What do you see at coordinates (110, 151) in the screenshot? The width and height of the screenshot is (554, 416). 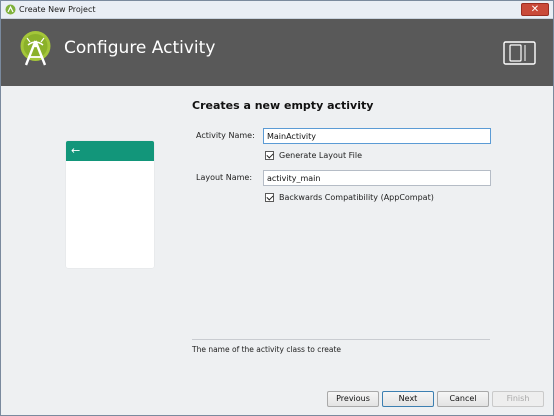 I see `preview-app-bar: ←` at bounding box center [110, 151].